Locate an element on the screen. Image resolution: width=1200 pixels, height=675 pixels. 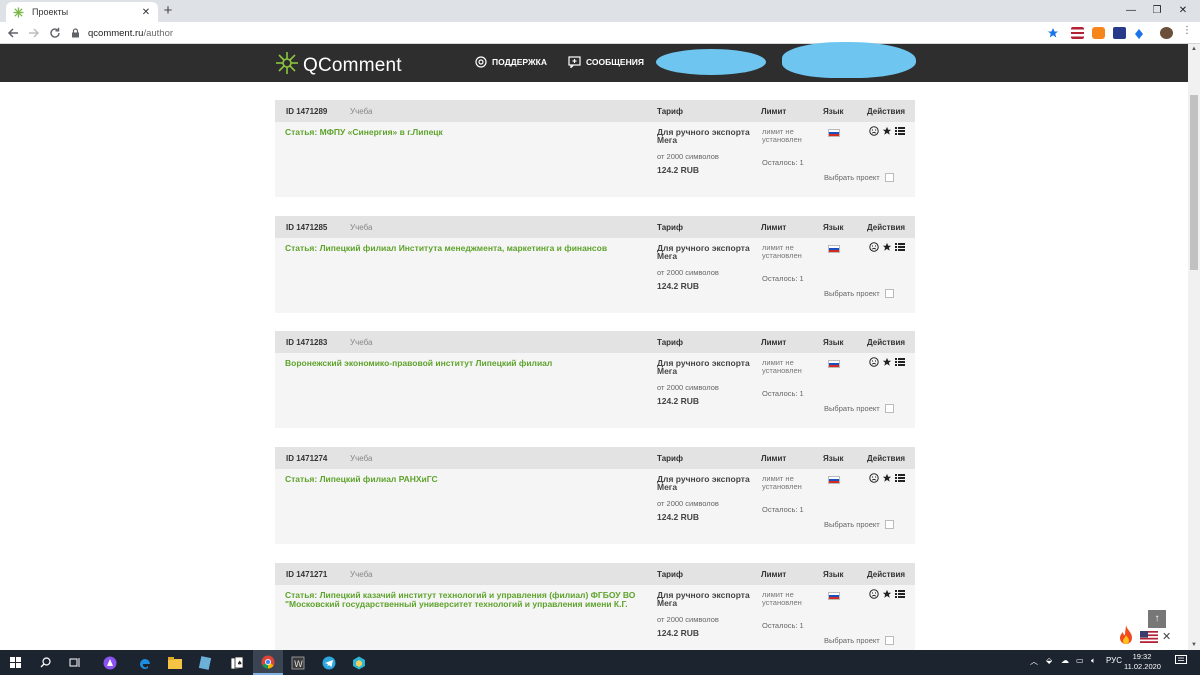
task-view-icon is located at coordinates (75, 662).